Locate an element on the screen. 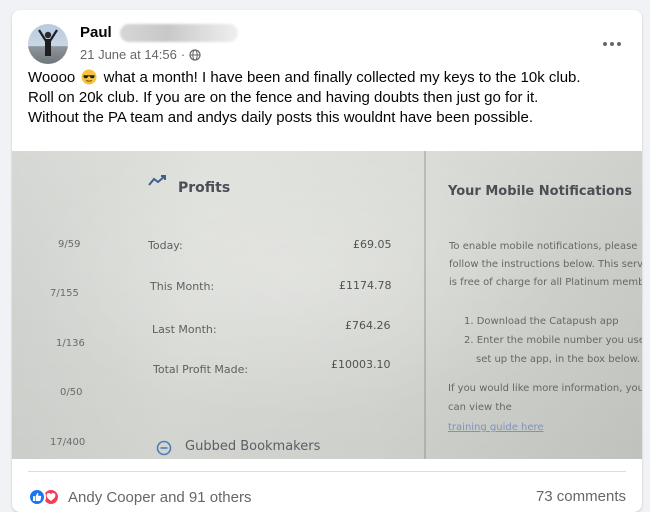 This screenshot has height=512, width=650. notification-line: is free of charge for all Platinum membe is located at coordinates (545, 282).